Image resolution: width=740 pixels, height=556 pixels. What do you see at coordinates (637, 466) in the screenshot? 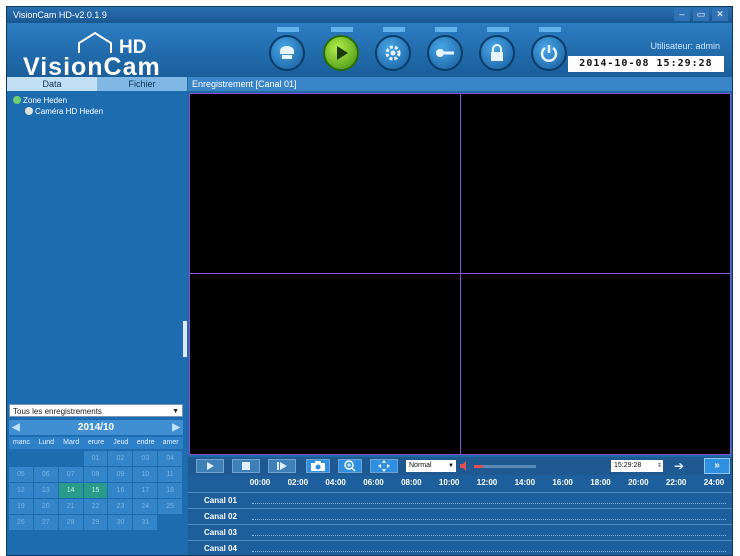
I see `time-input: 15:29:28 ⇕` at bounding box center [637, 466].